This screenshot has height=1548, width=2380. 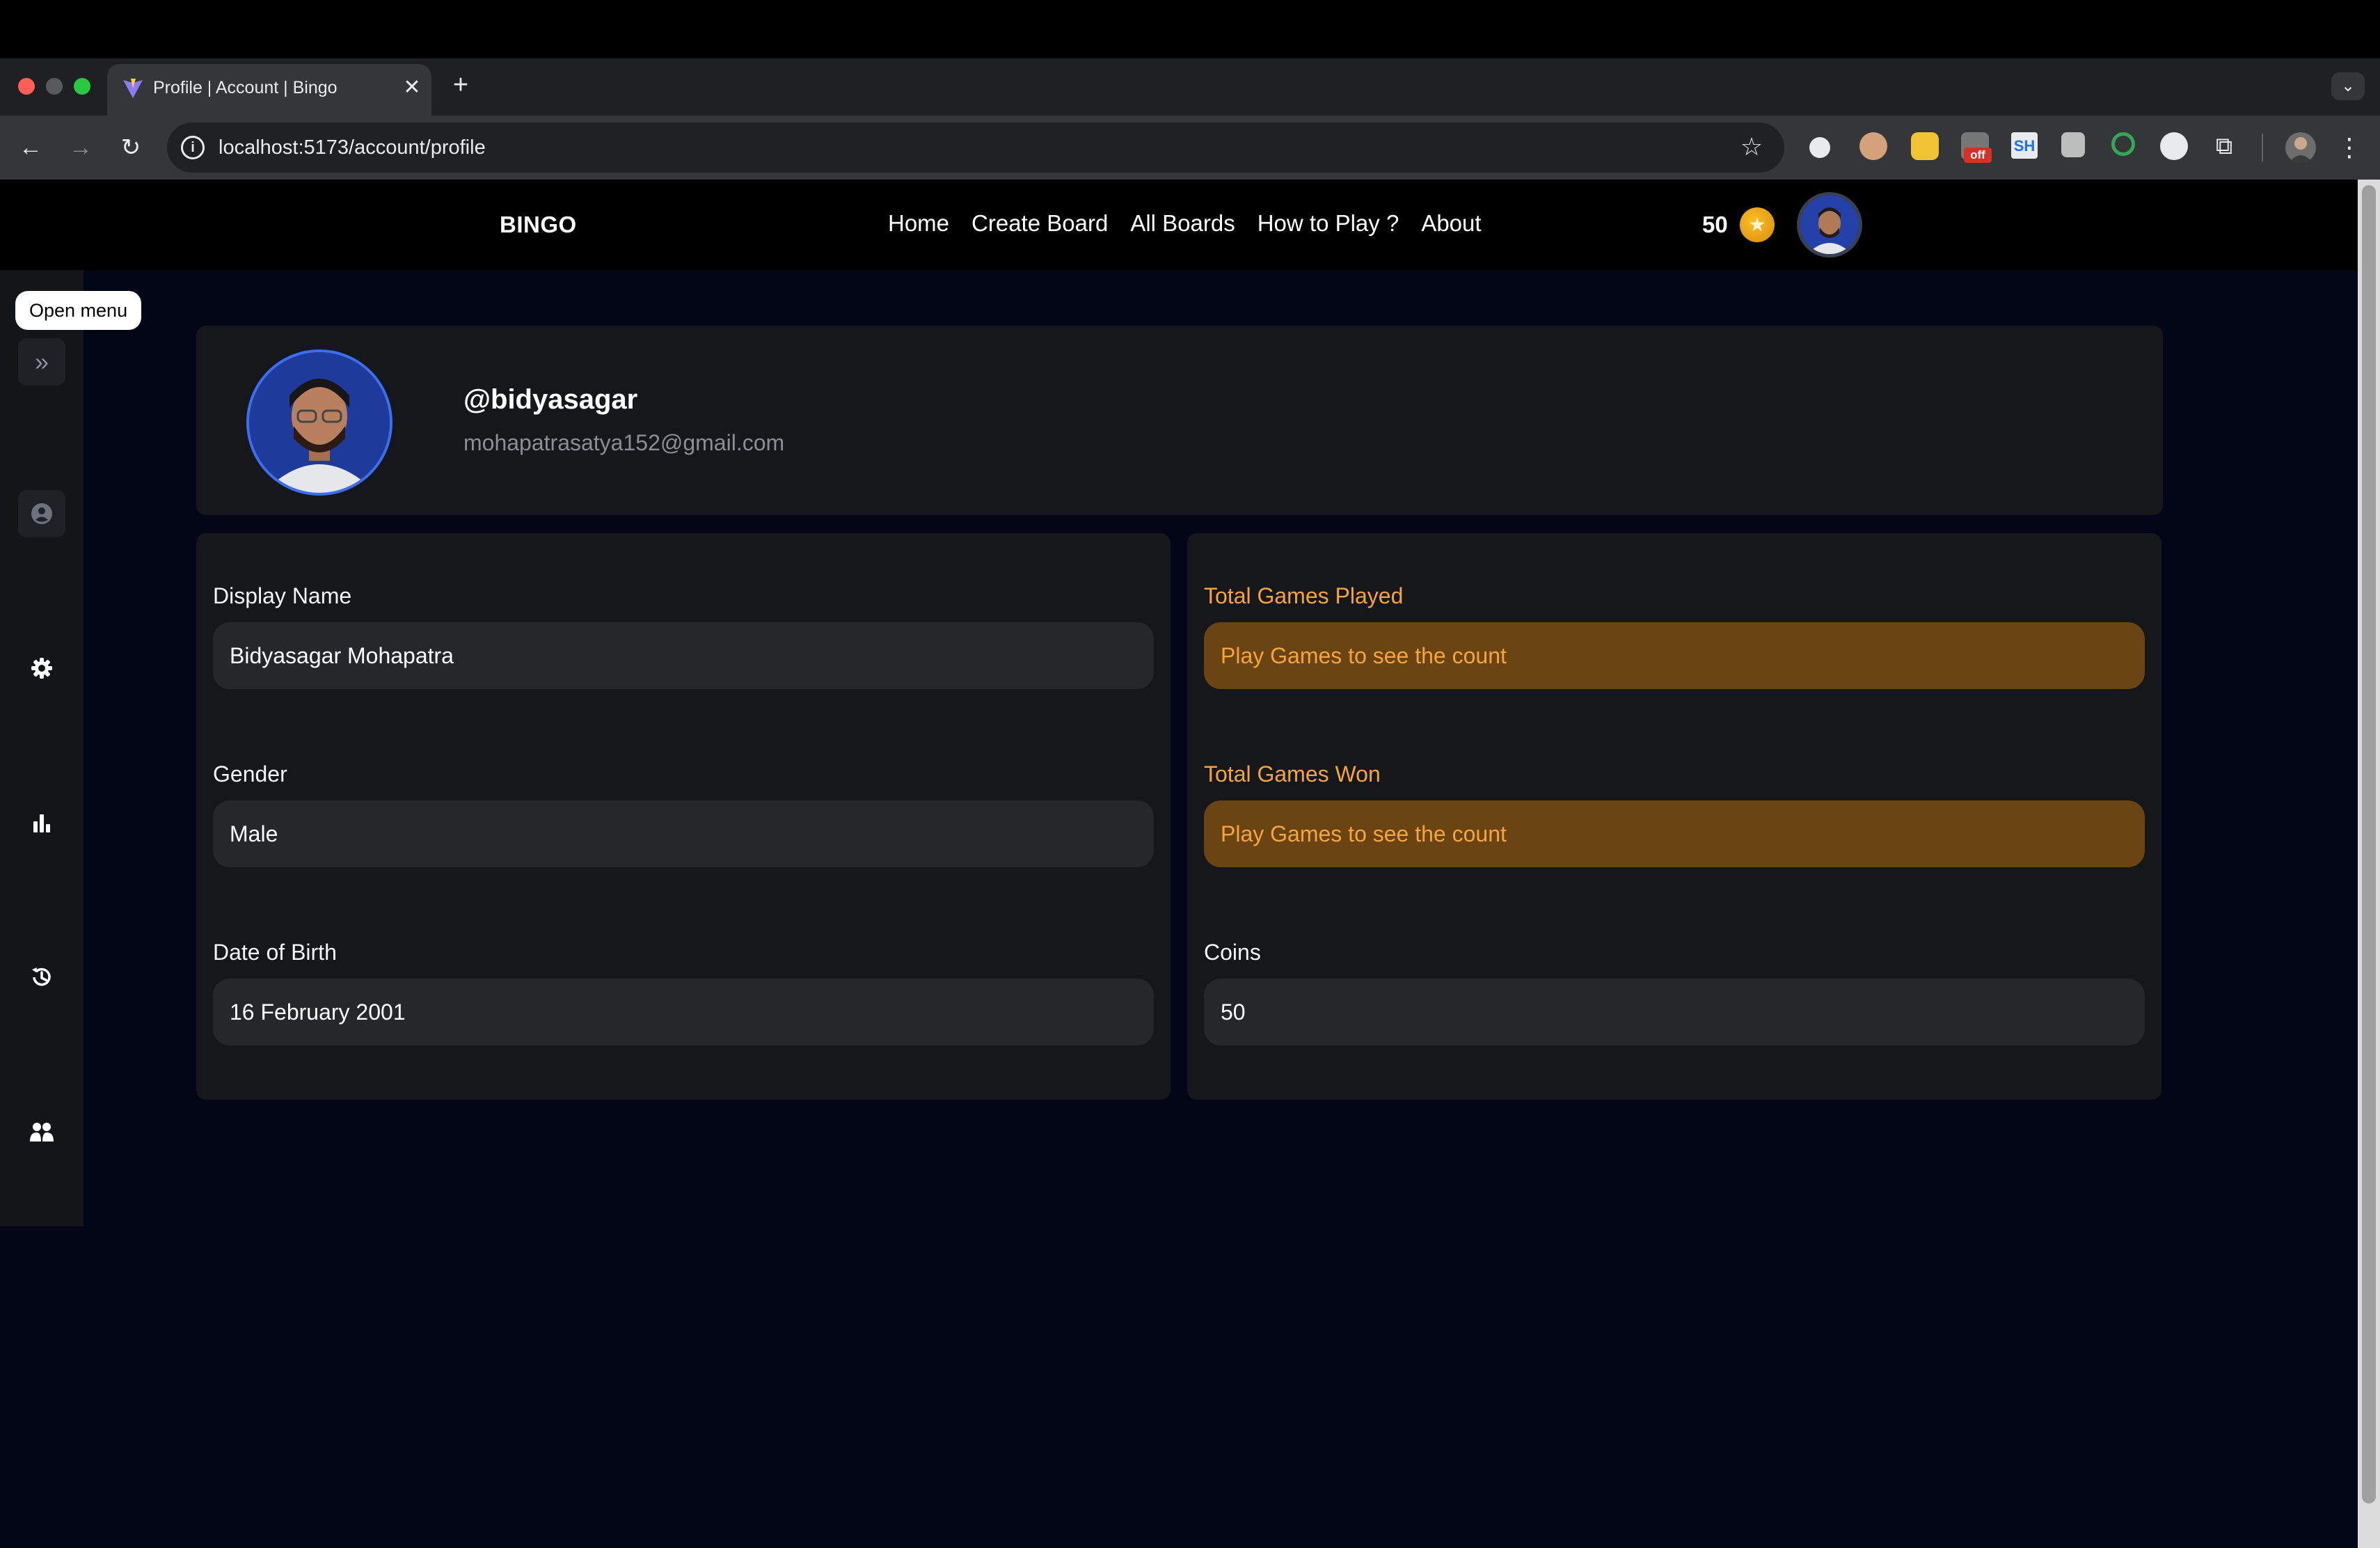 I want to click on open-menu-tooltip: Open menu, so click(x=78, y=310).